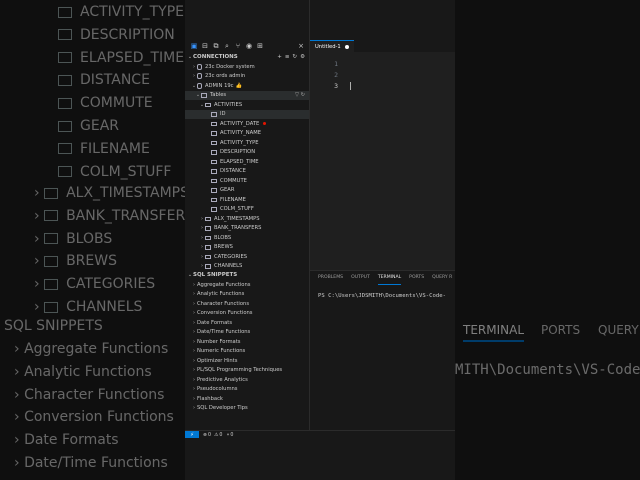 This screenshot has height=480, width=640. What do you see at coordinates (416, 280) in the screenshot?
I see `tab-ports: PORTS` at bounding box center [416, 280].